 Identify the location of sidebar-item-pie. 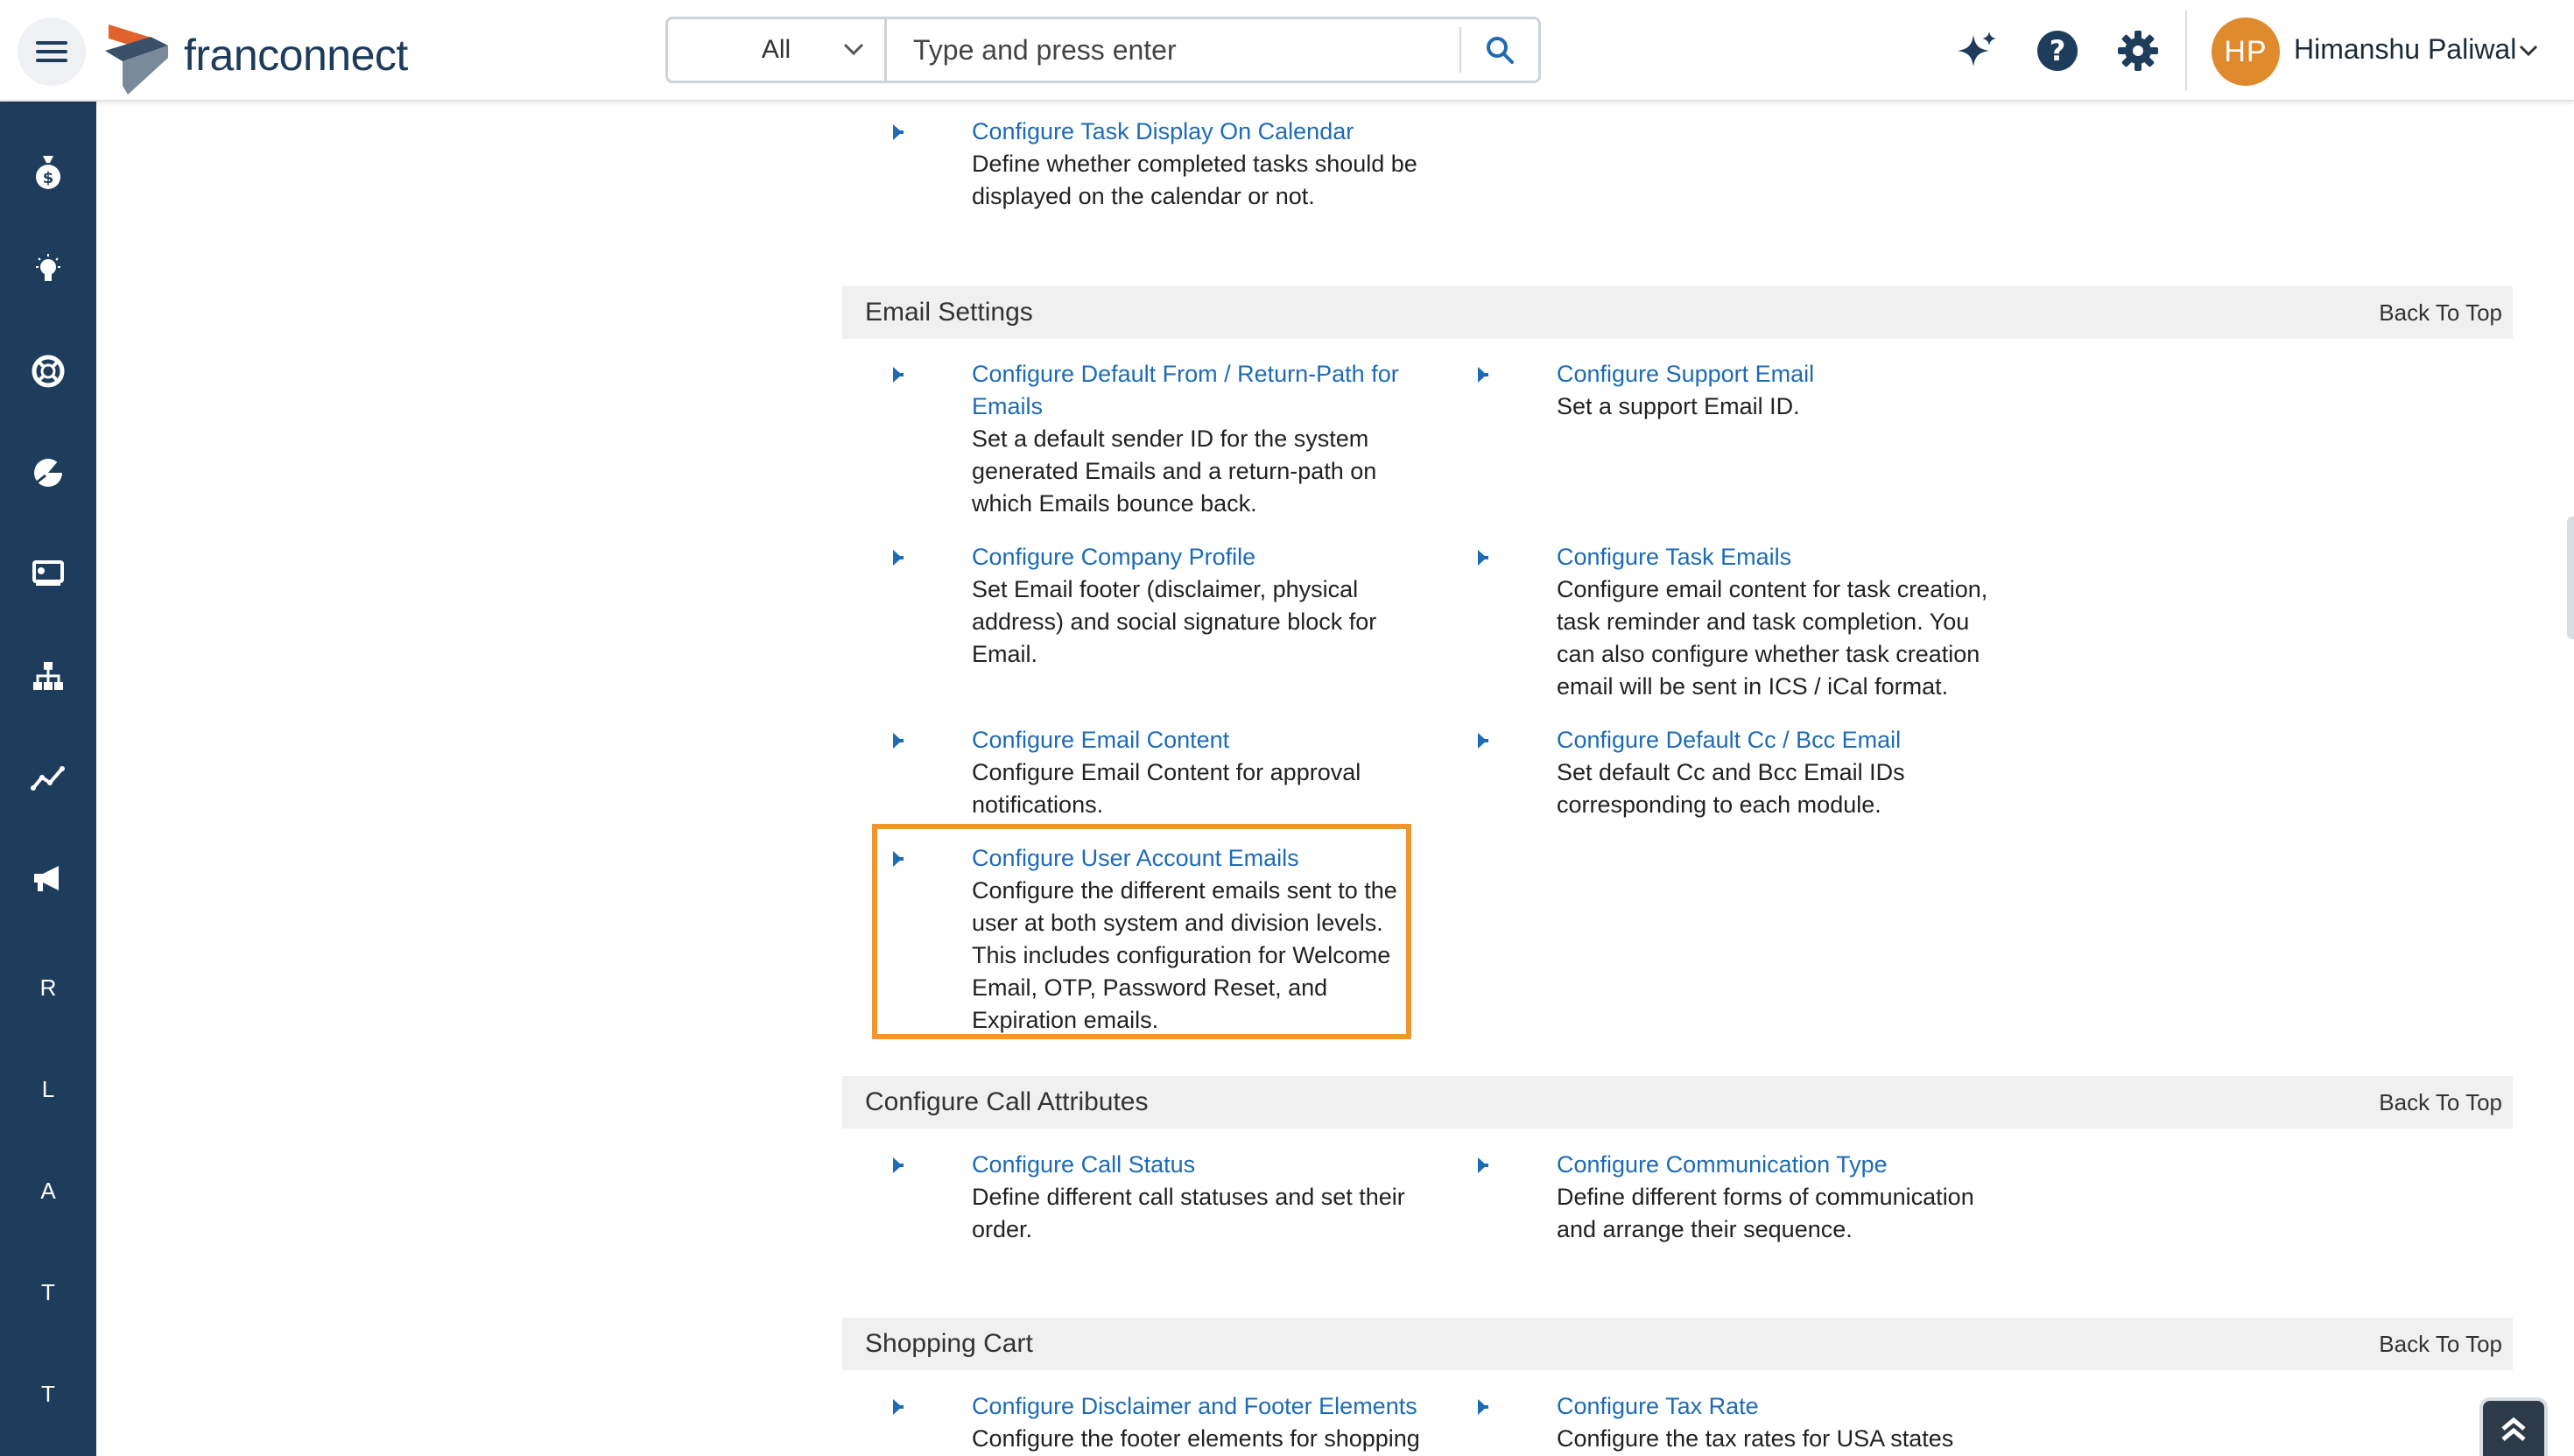
(48, 473).